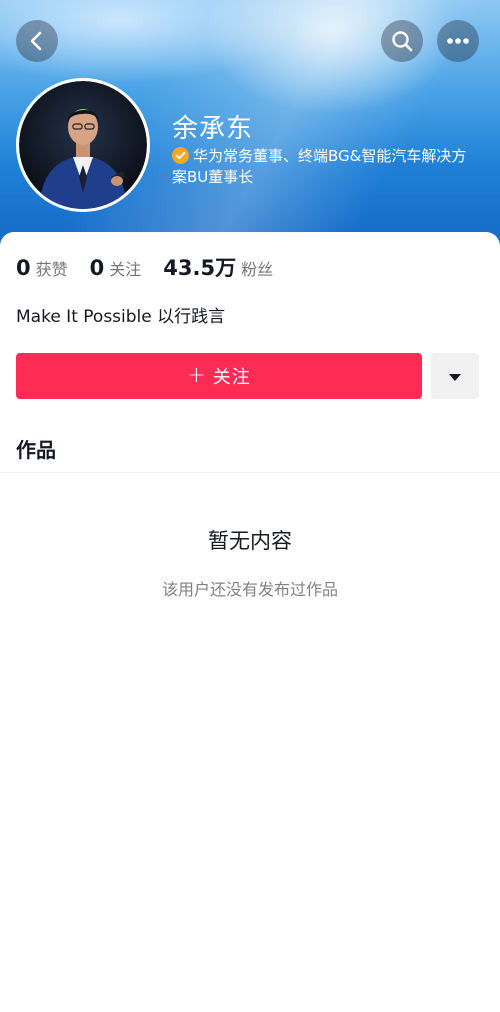 The image size is (500, 1012). Describe the element at coordinates (180, 155) in the screenshot. I see `verified-badge-icon` at that location.